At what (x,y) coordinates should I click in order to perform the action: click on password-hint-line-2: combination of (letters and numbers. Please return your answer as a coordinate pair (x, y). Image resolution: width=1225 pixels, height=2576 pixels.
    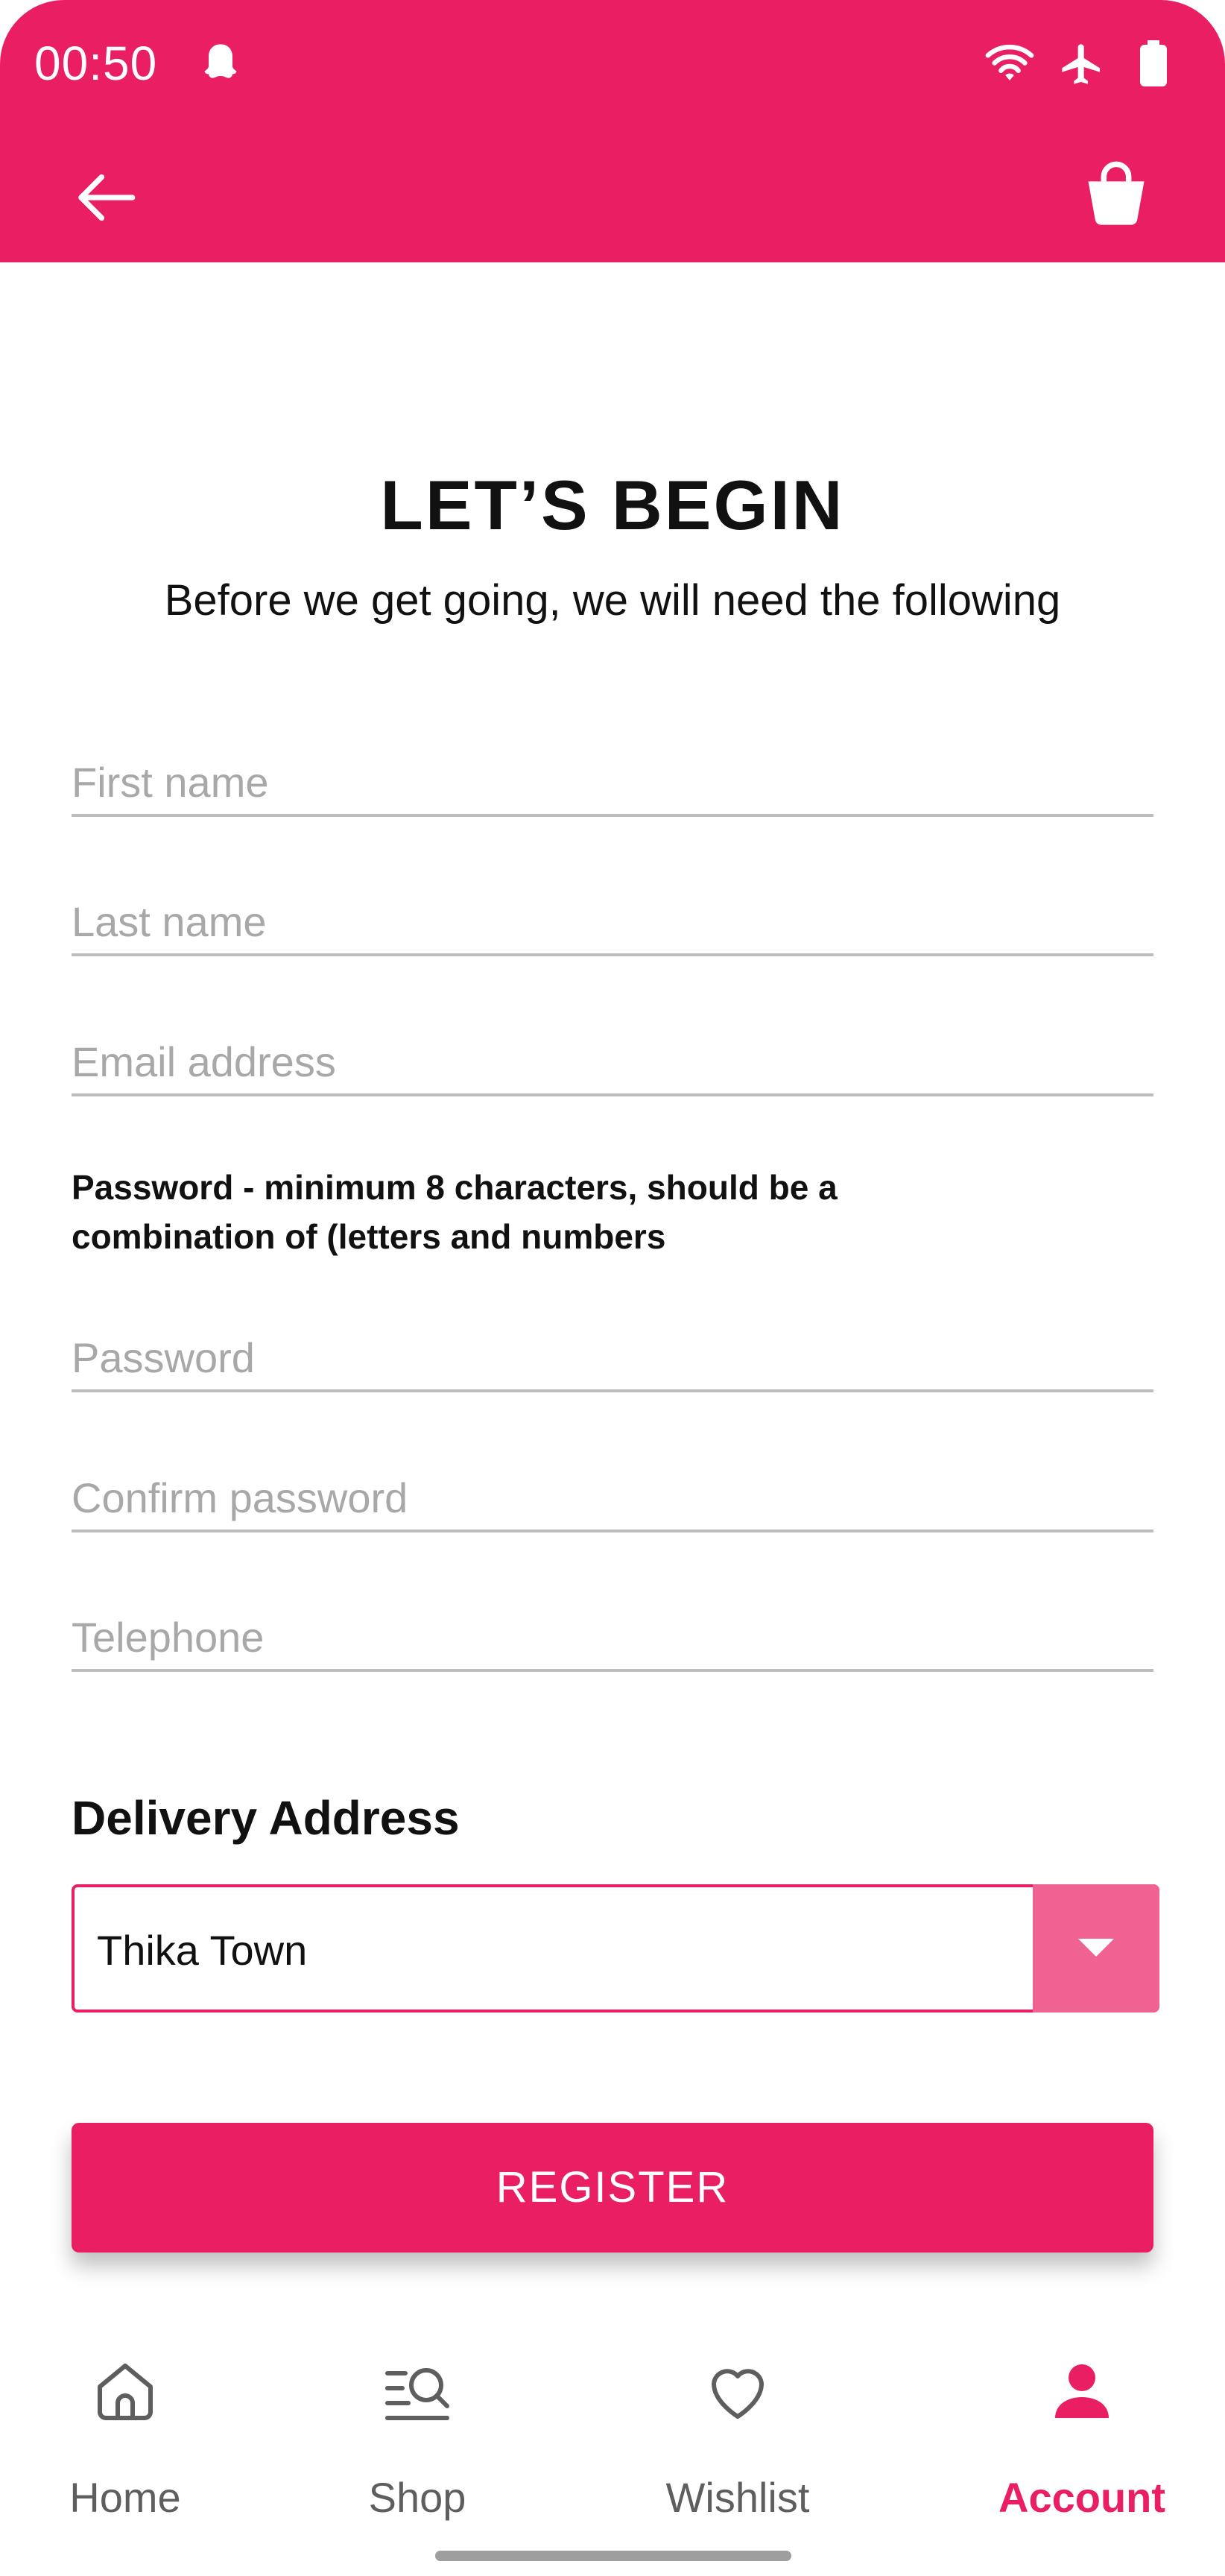
    Looking at the image, I should click on (369, 1236).